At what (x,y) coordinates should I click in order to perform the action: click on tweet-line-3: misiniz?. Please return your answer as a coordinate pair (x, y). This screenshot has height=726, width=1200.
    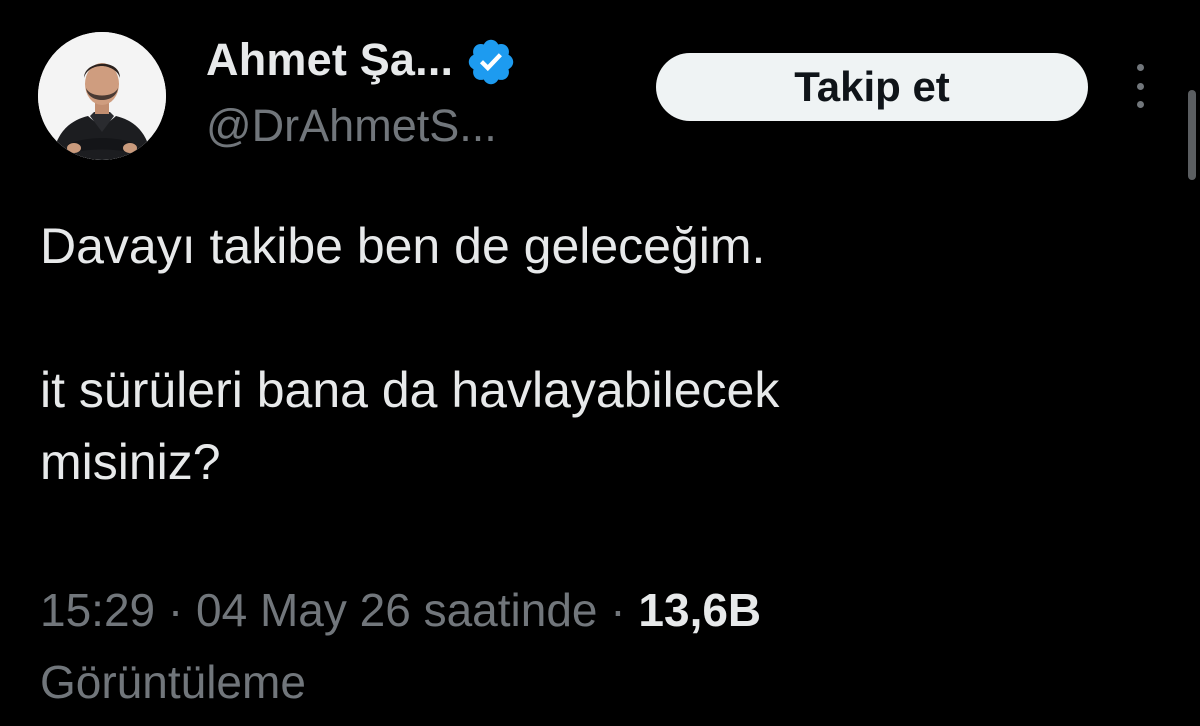
    Looking at the image, I should click on (130, 462).